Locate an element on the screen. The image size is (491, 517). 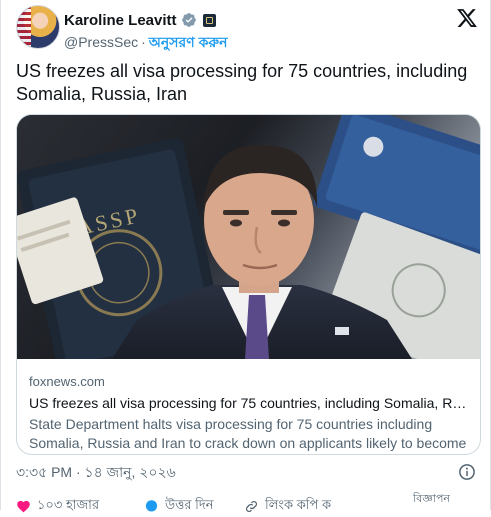
follow-button: অনুসরণ করুন is located at coordinates (188, 42).